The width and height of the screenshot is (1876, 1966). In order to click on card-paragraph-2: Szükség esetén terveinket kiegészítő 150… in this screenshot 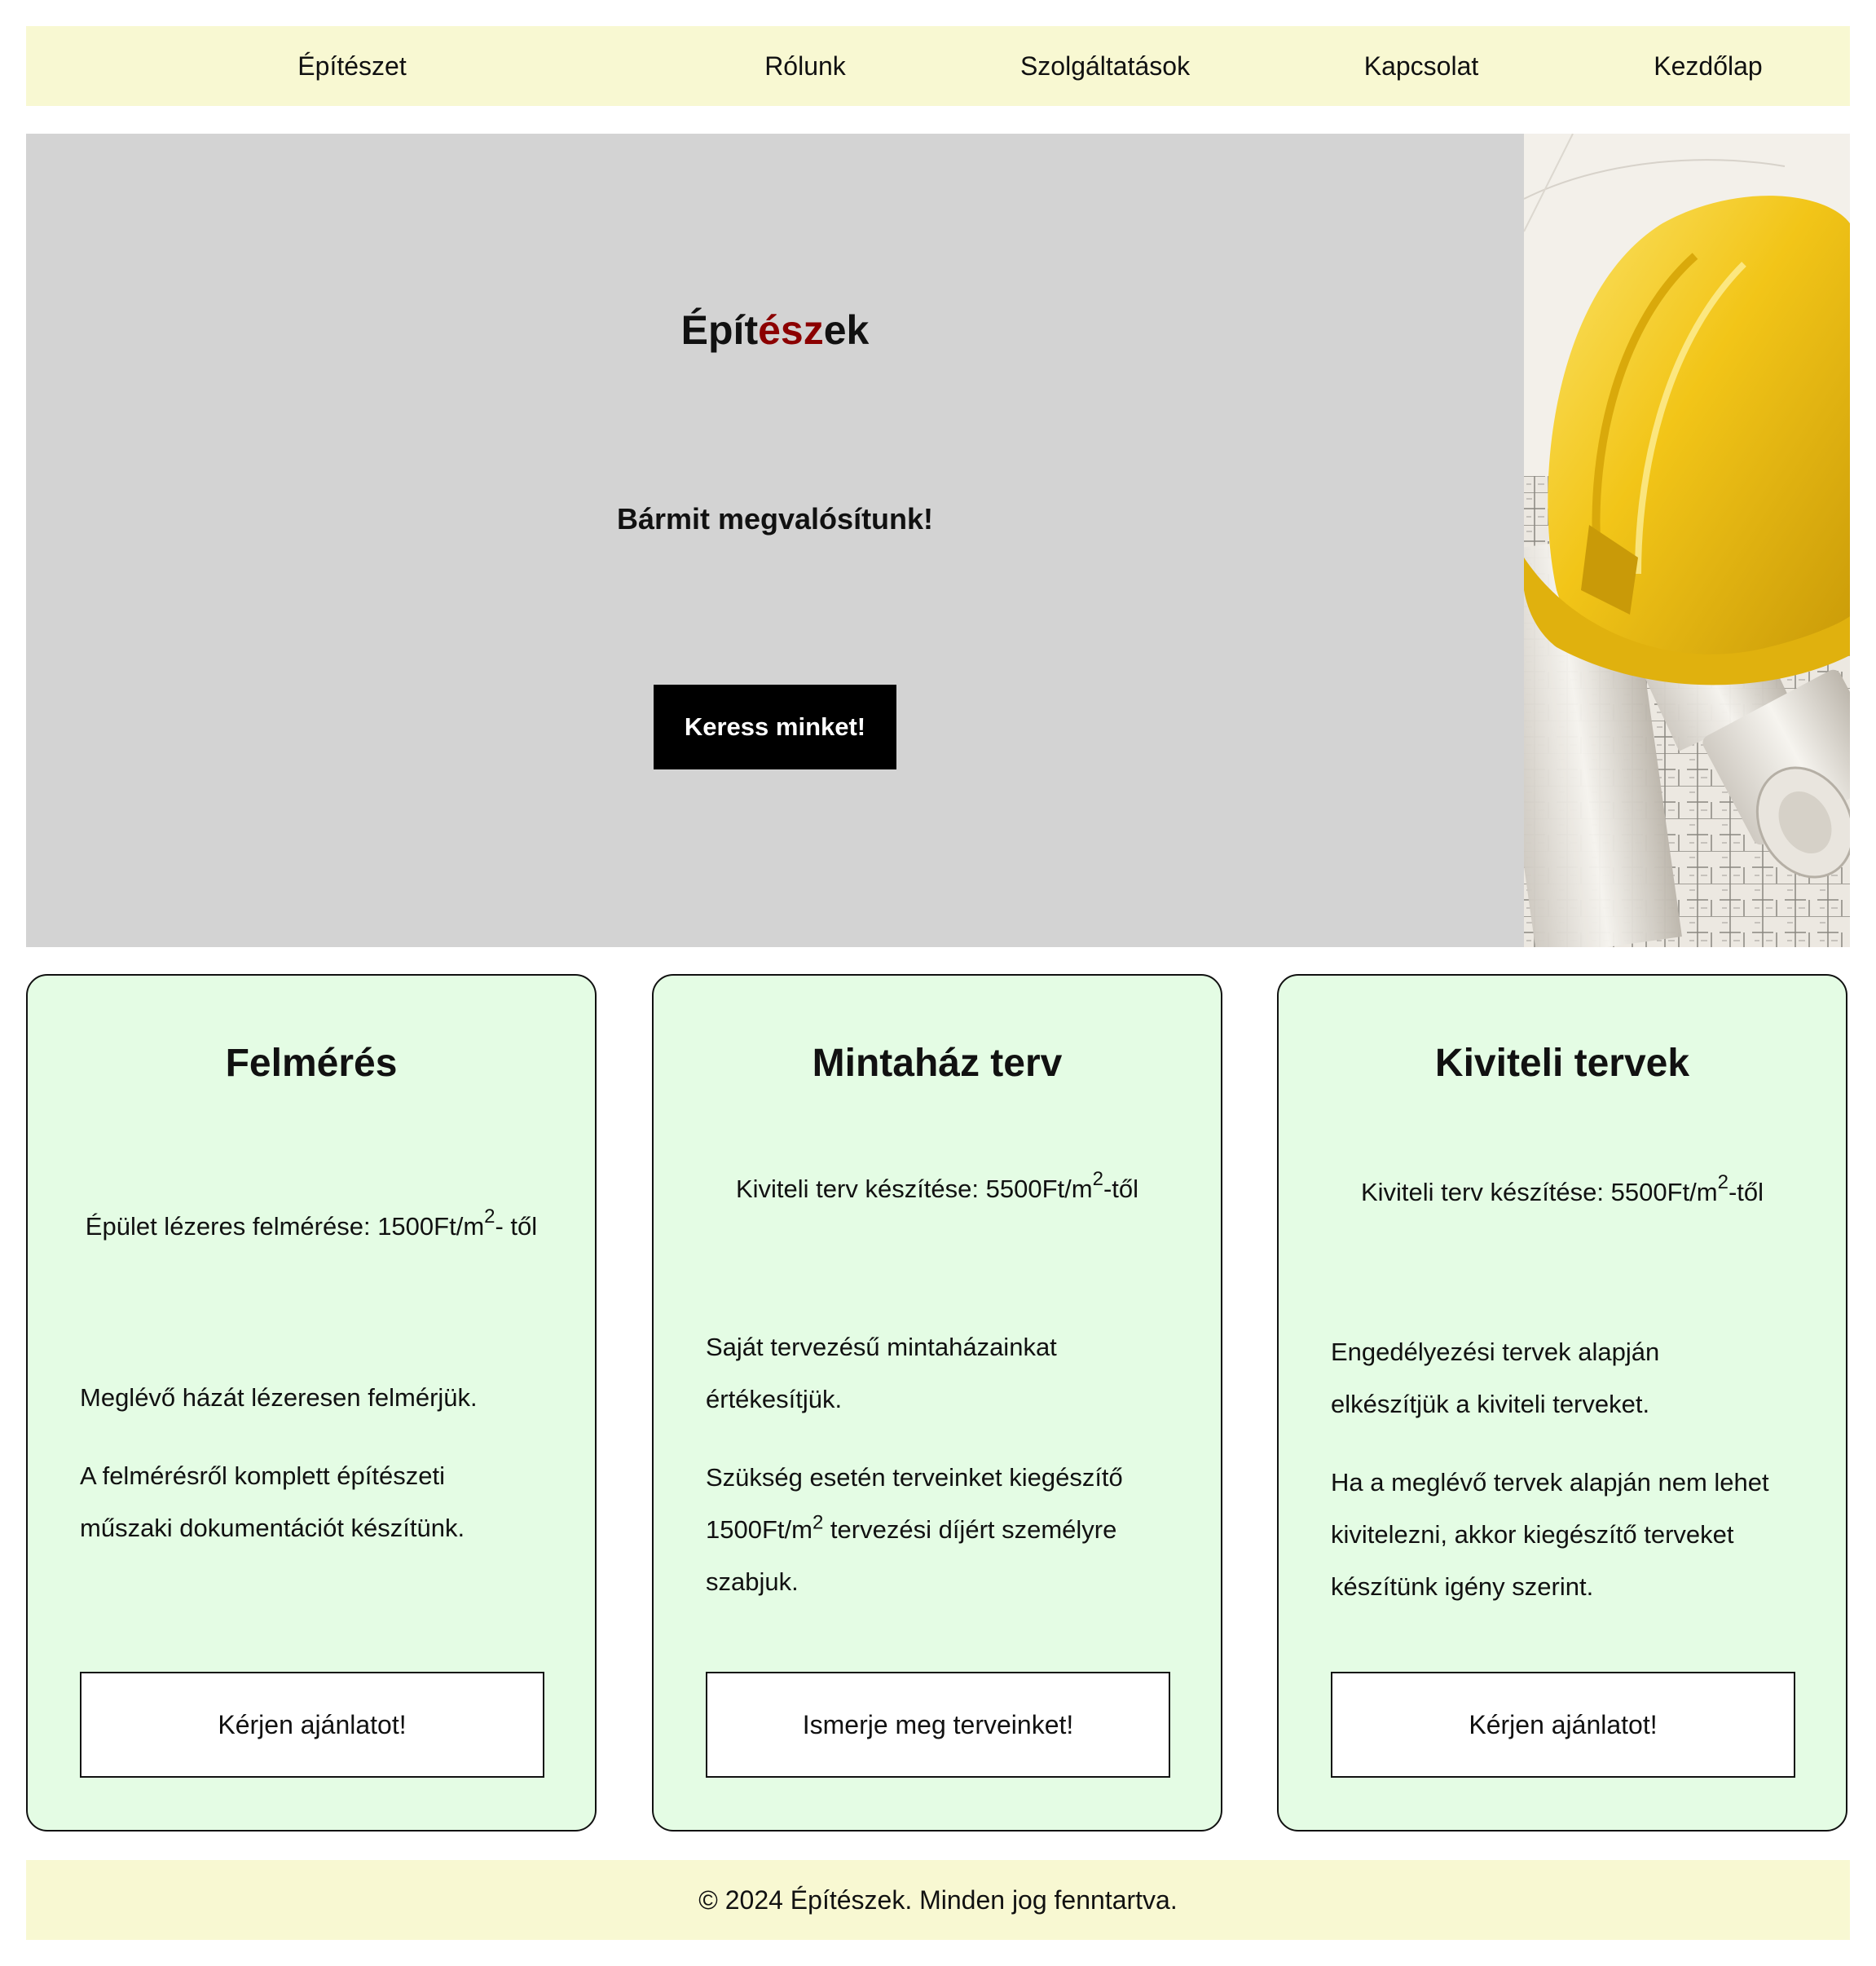, I will do `click(942, 1530)`.